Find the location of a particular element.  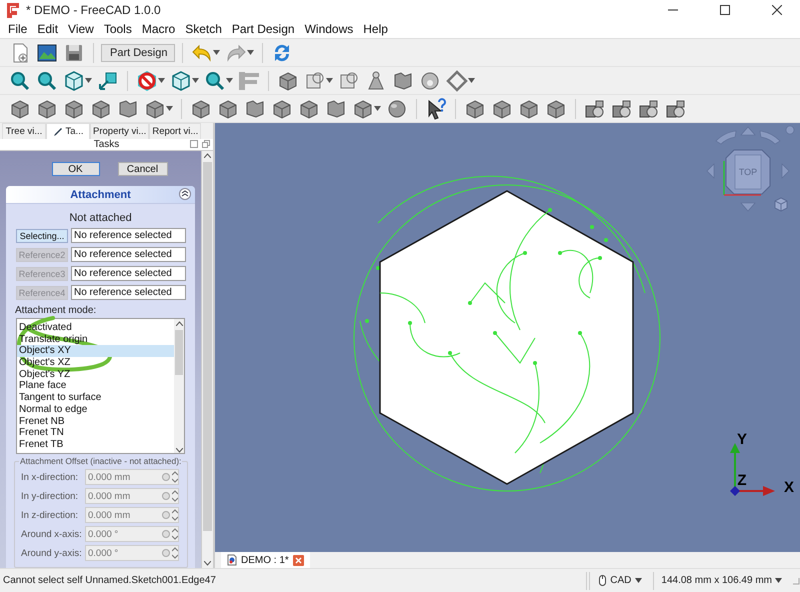

group-title: Attachment Offset (inactive - not attached): is located at coordinates (100, 461).